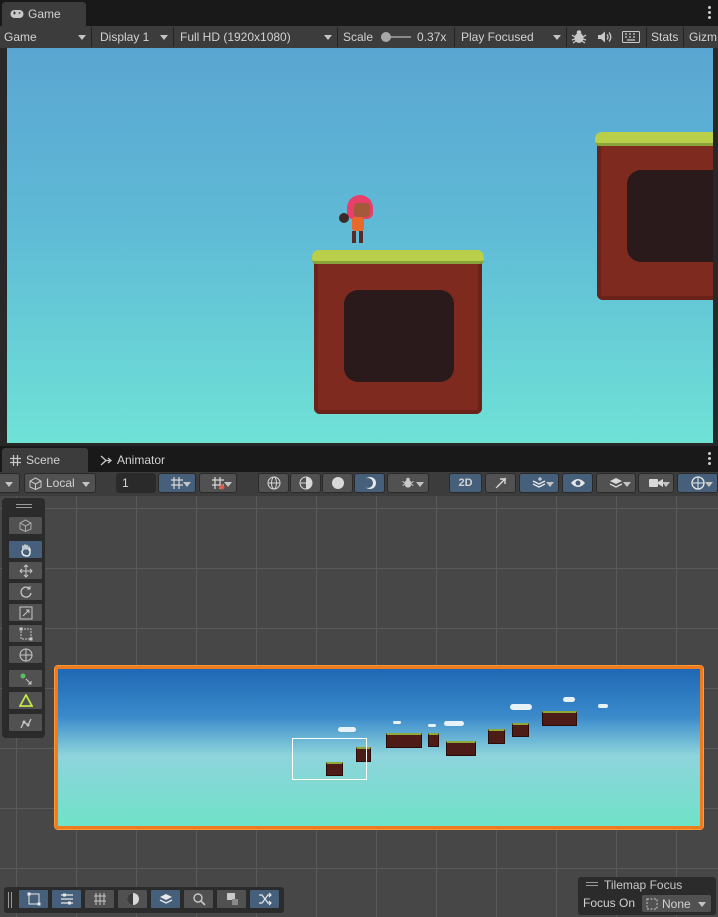  I want to click on shading-unlit-button, so click(369, 483).